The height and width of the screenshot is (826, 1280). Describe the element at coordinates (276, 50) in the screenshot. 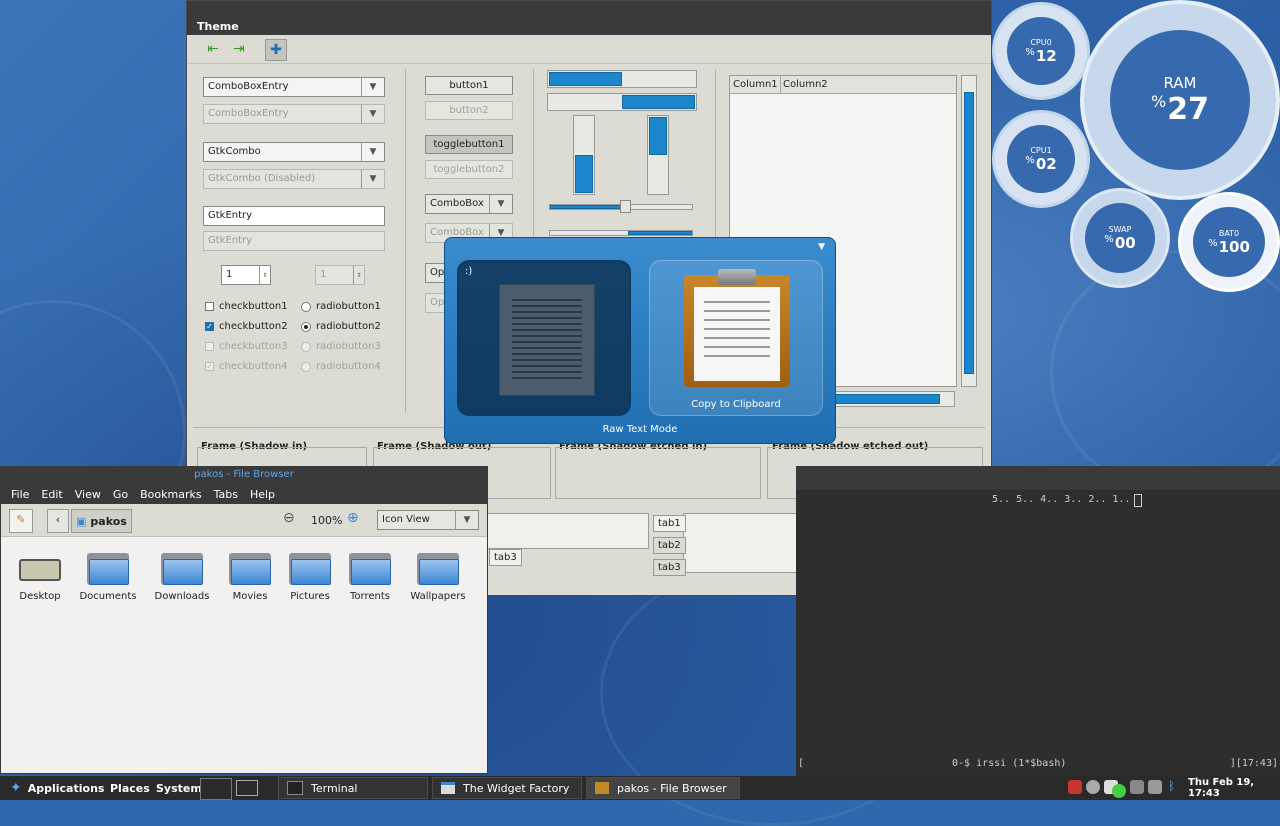

I see `add-icon: ✚` at that location.